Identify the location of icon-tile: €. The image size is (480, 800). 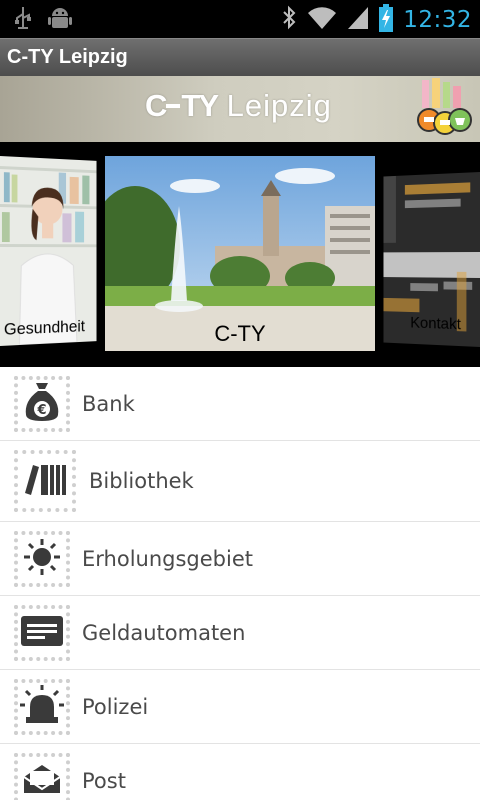
(42, 403).